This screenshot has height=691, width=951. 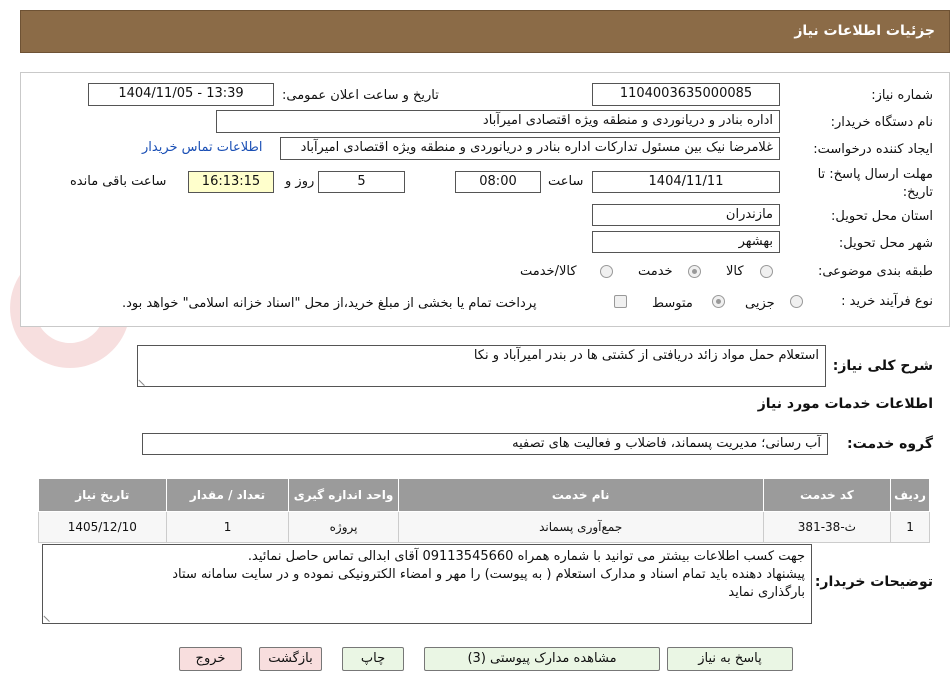 What do you see at coordinates (873, 582) in the screenshot?
I see `buyer-notes-label: توضیحات خریدار:` at bounding box center [873, 582].